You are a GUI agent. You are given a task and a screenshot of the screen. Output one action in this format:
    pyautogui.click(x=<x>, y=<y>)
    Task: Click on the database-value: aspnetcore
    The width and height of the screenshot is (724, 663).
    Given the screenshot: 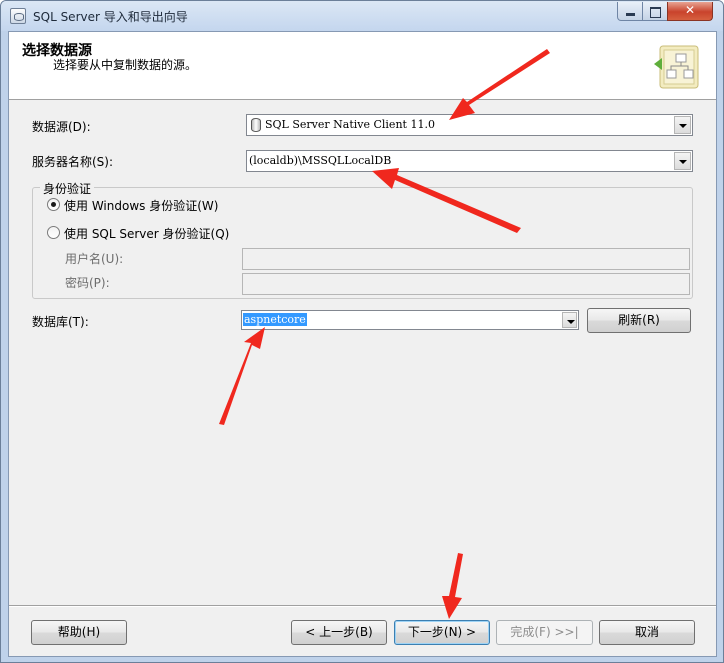 What is the action you would take?
    pyautogui.click(x=275, y=319)
    